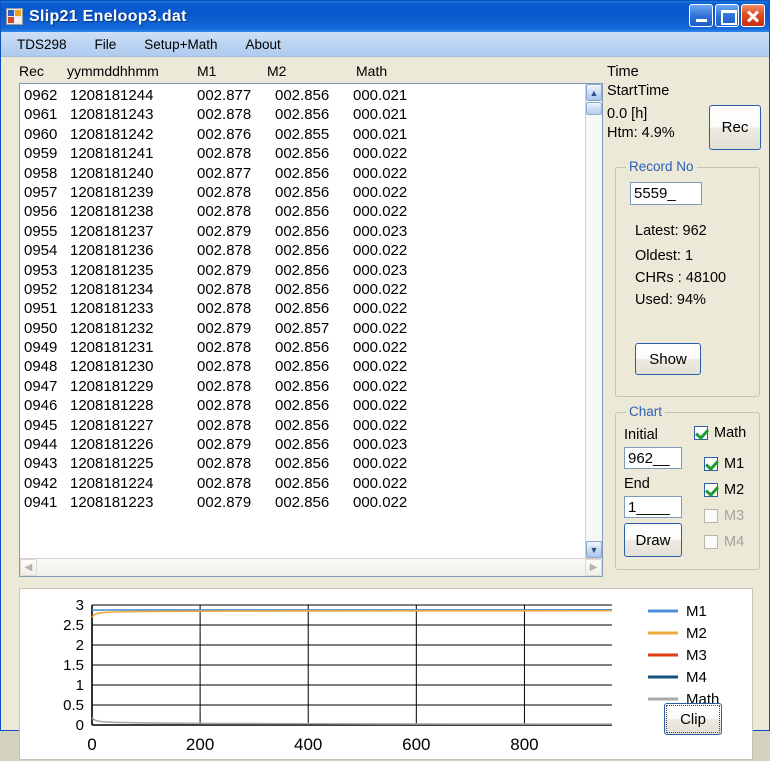 The image size is (770, 761). What do you see at coordinates (31, 71) in the screenshot?
I see `column-header-rec: Rec` at bounding box center [31, 71].